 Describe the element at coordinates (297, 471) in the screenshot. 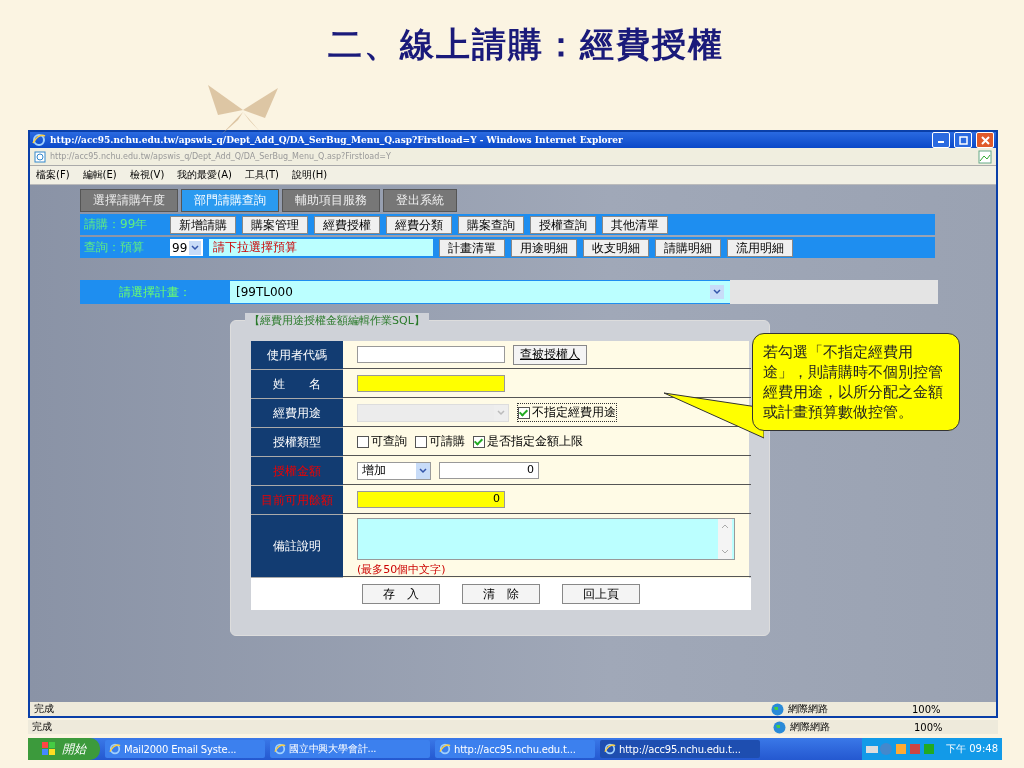

I see `field-label: 授權金額` at that location.